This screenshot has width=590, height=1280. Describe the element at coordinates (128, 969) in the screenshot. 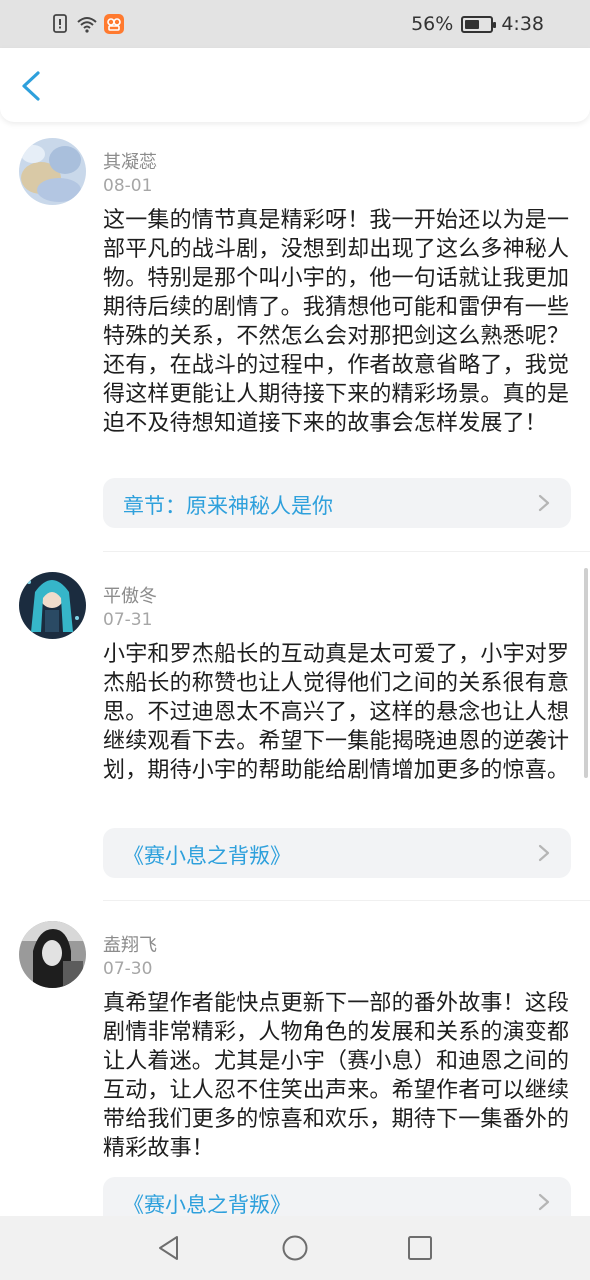

I see `comment-date: 07-30` at that location.